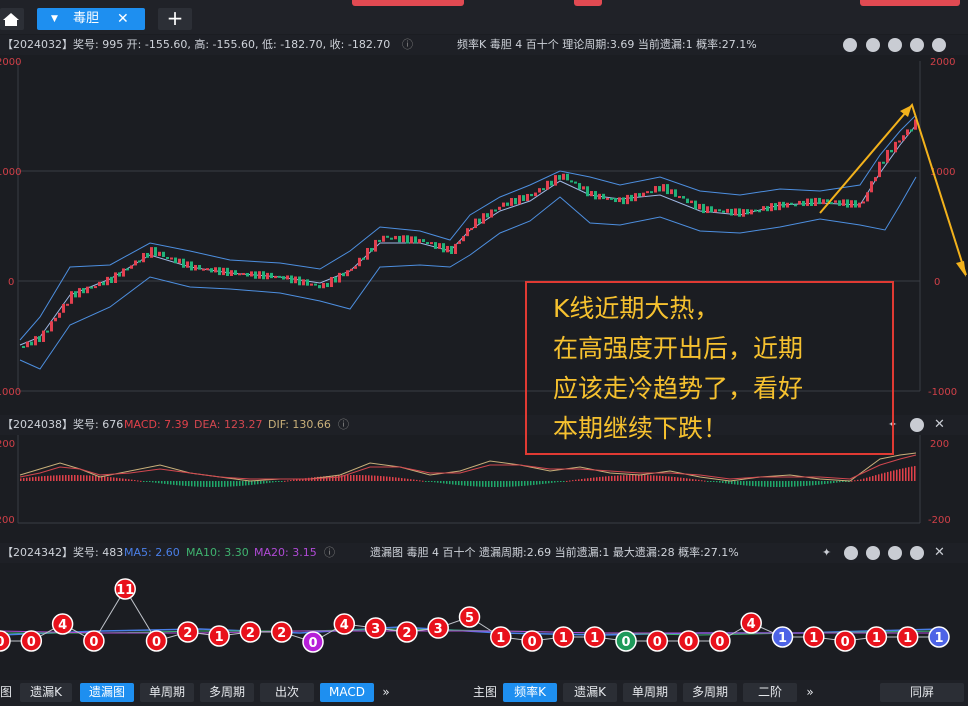 The height and width of the screenshot is (706, 968). I want to click on tab-frequency-k: 频率K, so click(530, 692).